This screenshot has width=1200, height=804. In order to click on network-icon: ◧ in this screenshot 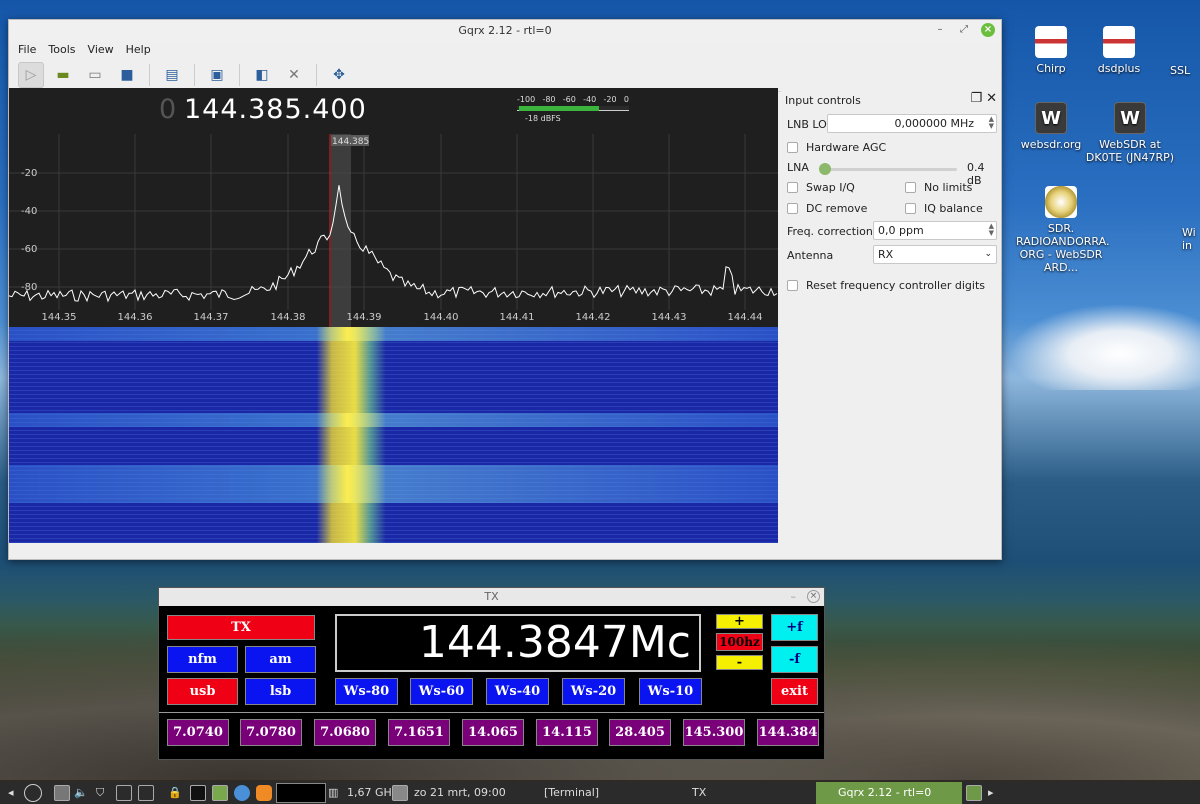, I will do `click(262, 75)`.